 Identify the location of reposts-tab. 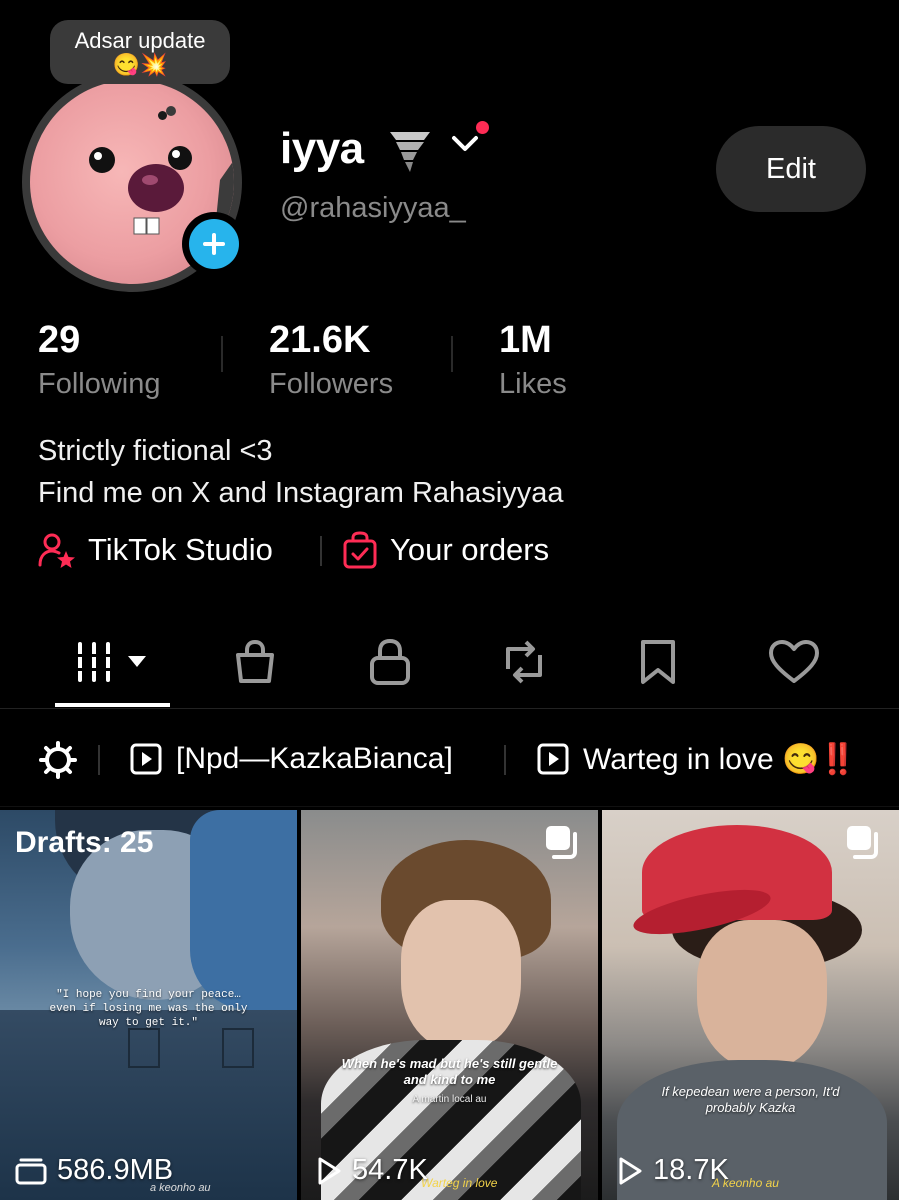
(524, 662).